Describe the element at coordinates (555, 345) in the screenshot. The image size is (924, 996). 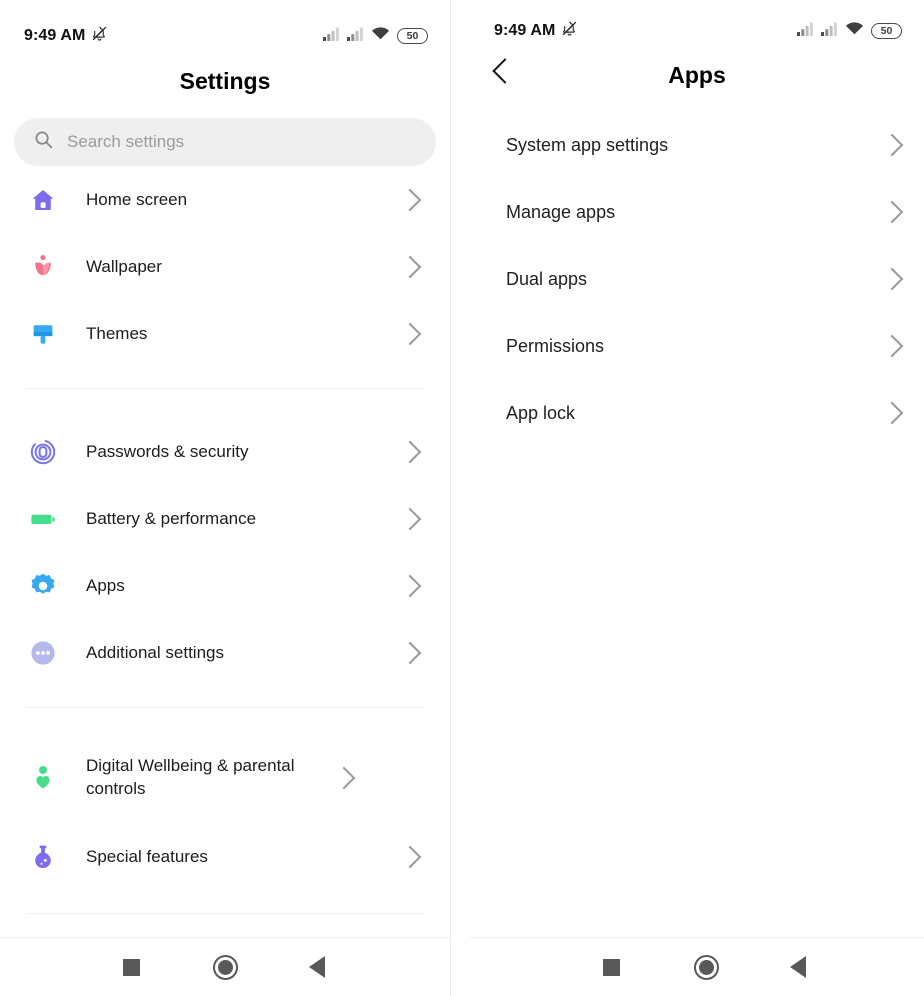
I see `apps-row-label: Permissions` at that location.